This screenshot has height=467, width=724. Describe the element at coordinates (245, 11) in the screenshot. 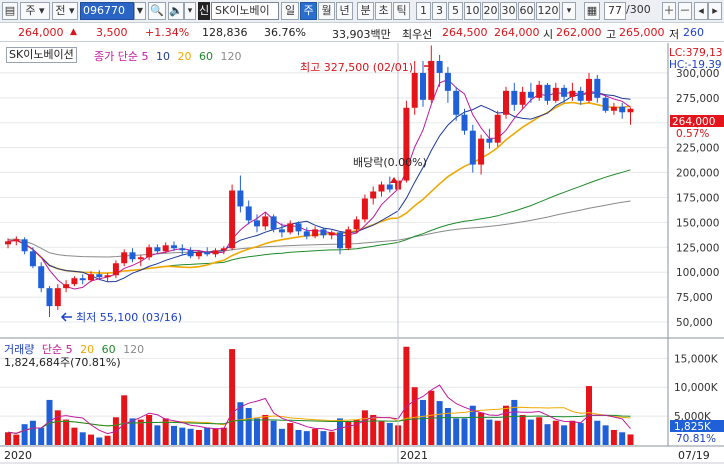

I see `stock-name-field: SK이노베이` at that location.